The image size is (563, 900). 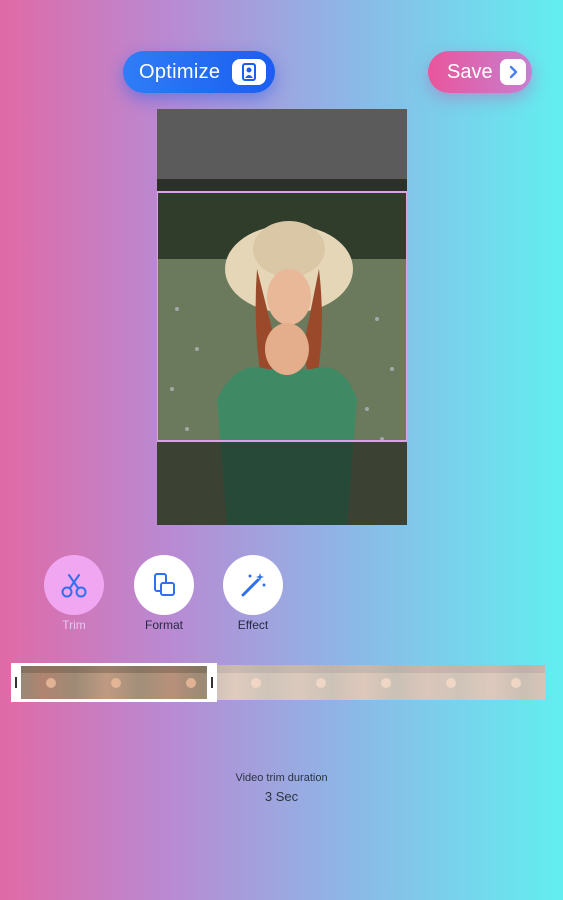 I want to click on scissors-icon, so click(x=74, y=586).